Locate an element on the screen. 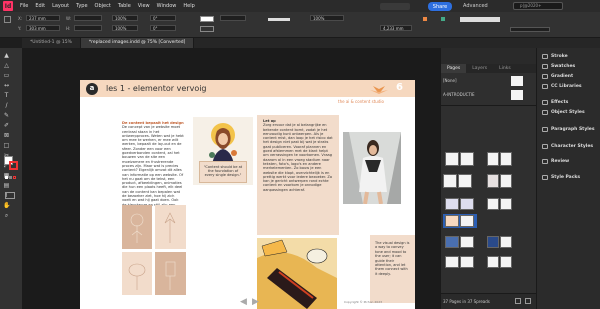 The image size is (600, 309). gap-tool-icon: ↔ is located at coordinates (6, 85).